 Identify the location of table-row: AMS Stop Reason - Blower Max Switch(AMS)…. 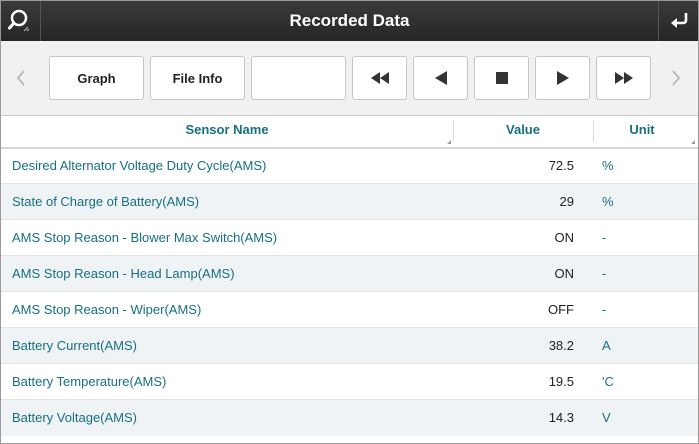
(349, 238).